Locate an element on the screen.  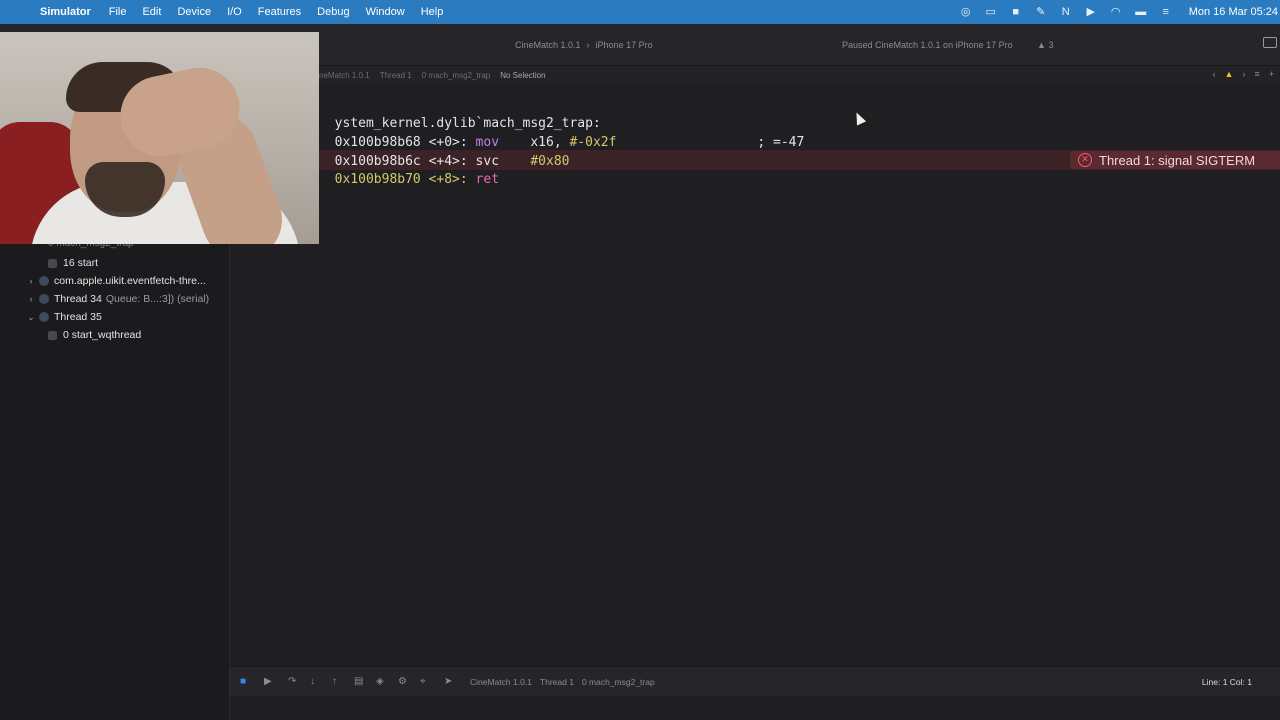
instruction-immediate: #0x80 is located at coordinates (550, 161).